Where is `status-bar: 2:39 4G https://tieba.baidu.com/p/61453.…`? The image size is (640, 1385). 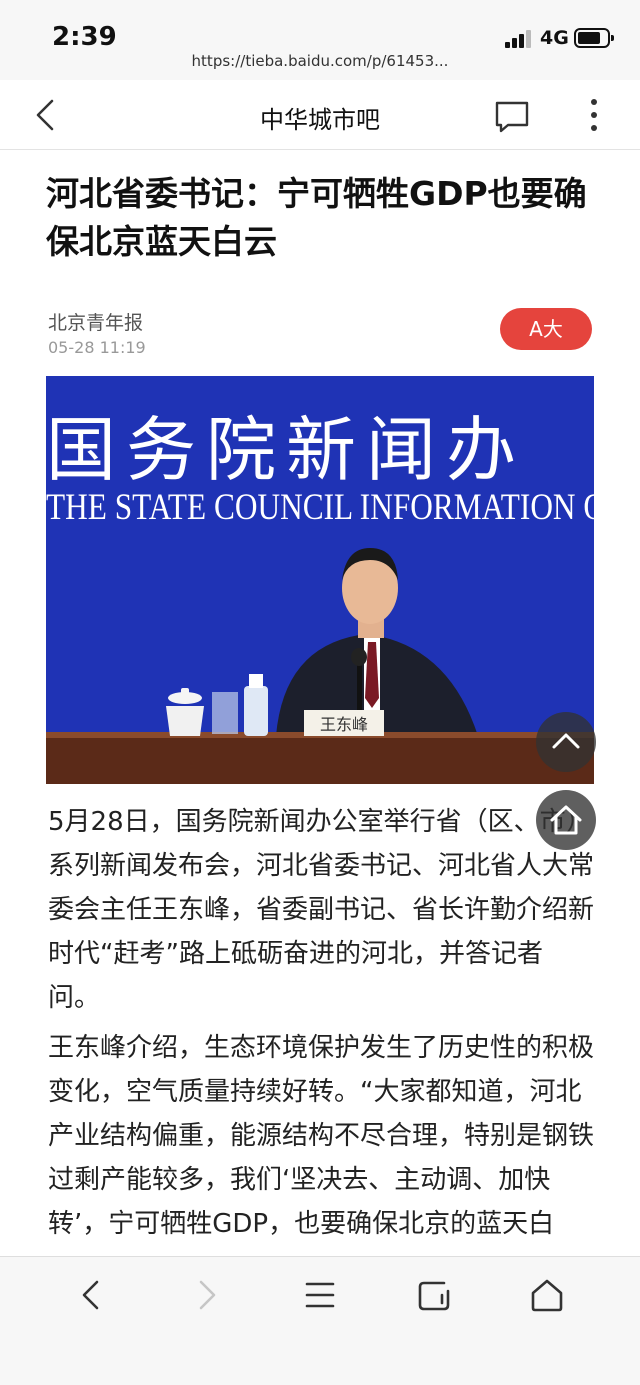
status-bar: 2:39 4G https://tieba.baidu.com/p/61453.… is located at coordinates (320, 40).